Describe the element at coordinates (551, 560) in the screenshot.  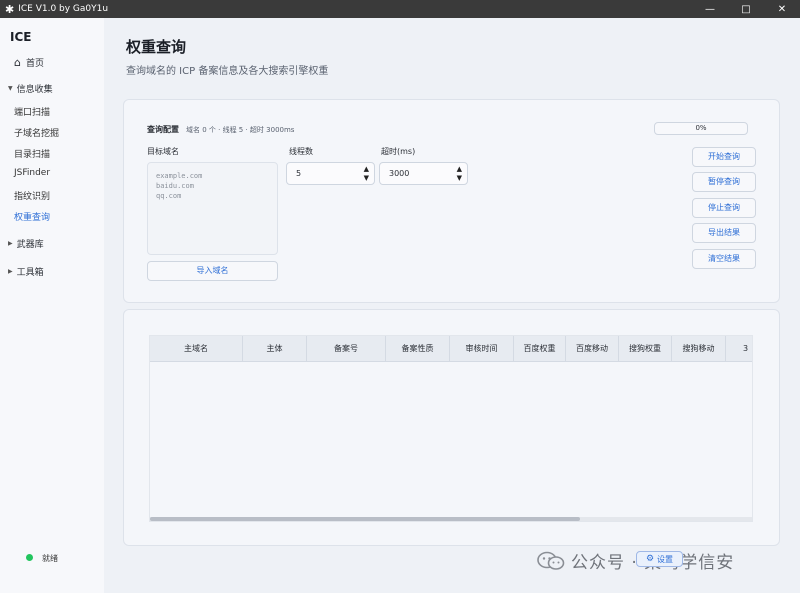
I see `wechat-icon` at that location.